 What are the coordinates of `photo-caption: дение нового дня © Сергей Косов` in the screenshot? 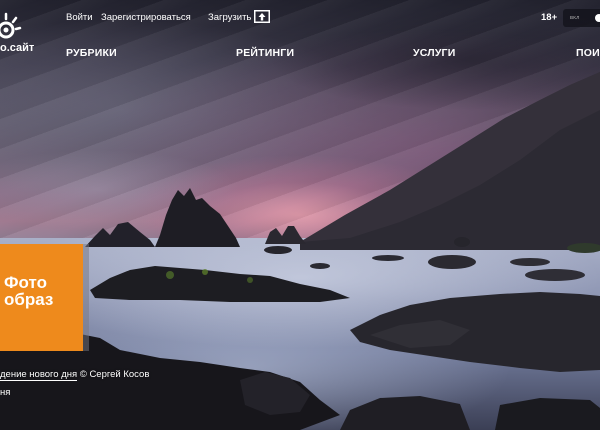 It's located at (75, 375).